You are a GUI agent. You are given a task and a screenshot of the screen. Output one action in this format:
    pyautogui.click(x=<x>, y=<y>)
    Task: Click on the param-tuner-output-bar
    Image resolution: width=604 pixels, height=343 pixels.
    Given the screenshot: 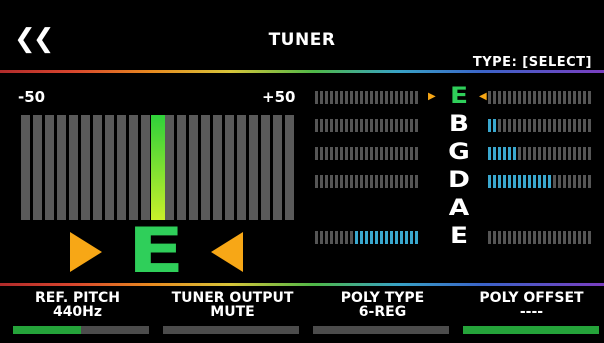 What is the action you would take?
    pyautogui.click(x=231, y=330)
    